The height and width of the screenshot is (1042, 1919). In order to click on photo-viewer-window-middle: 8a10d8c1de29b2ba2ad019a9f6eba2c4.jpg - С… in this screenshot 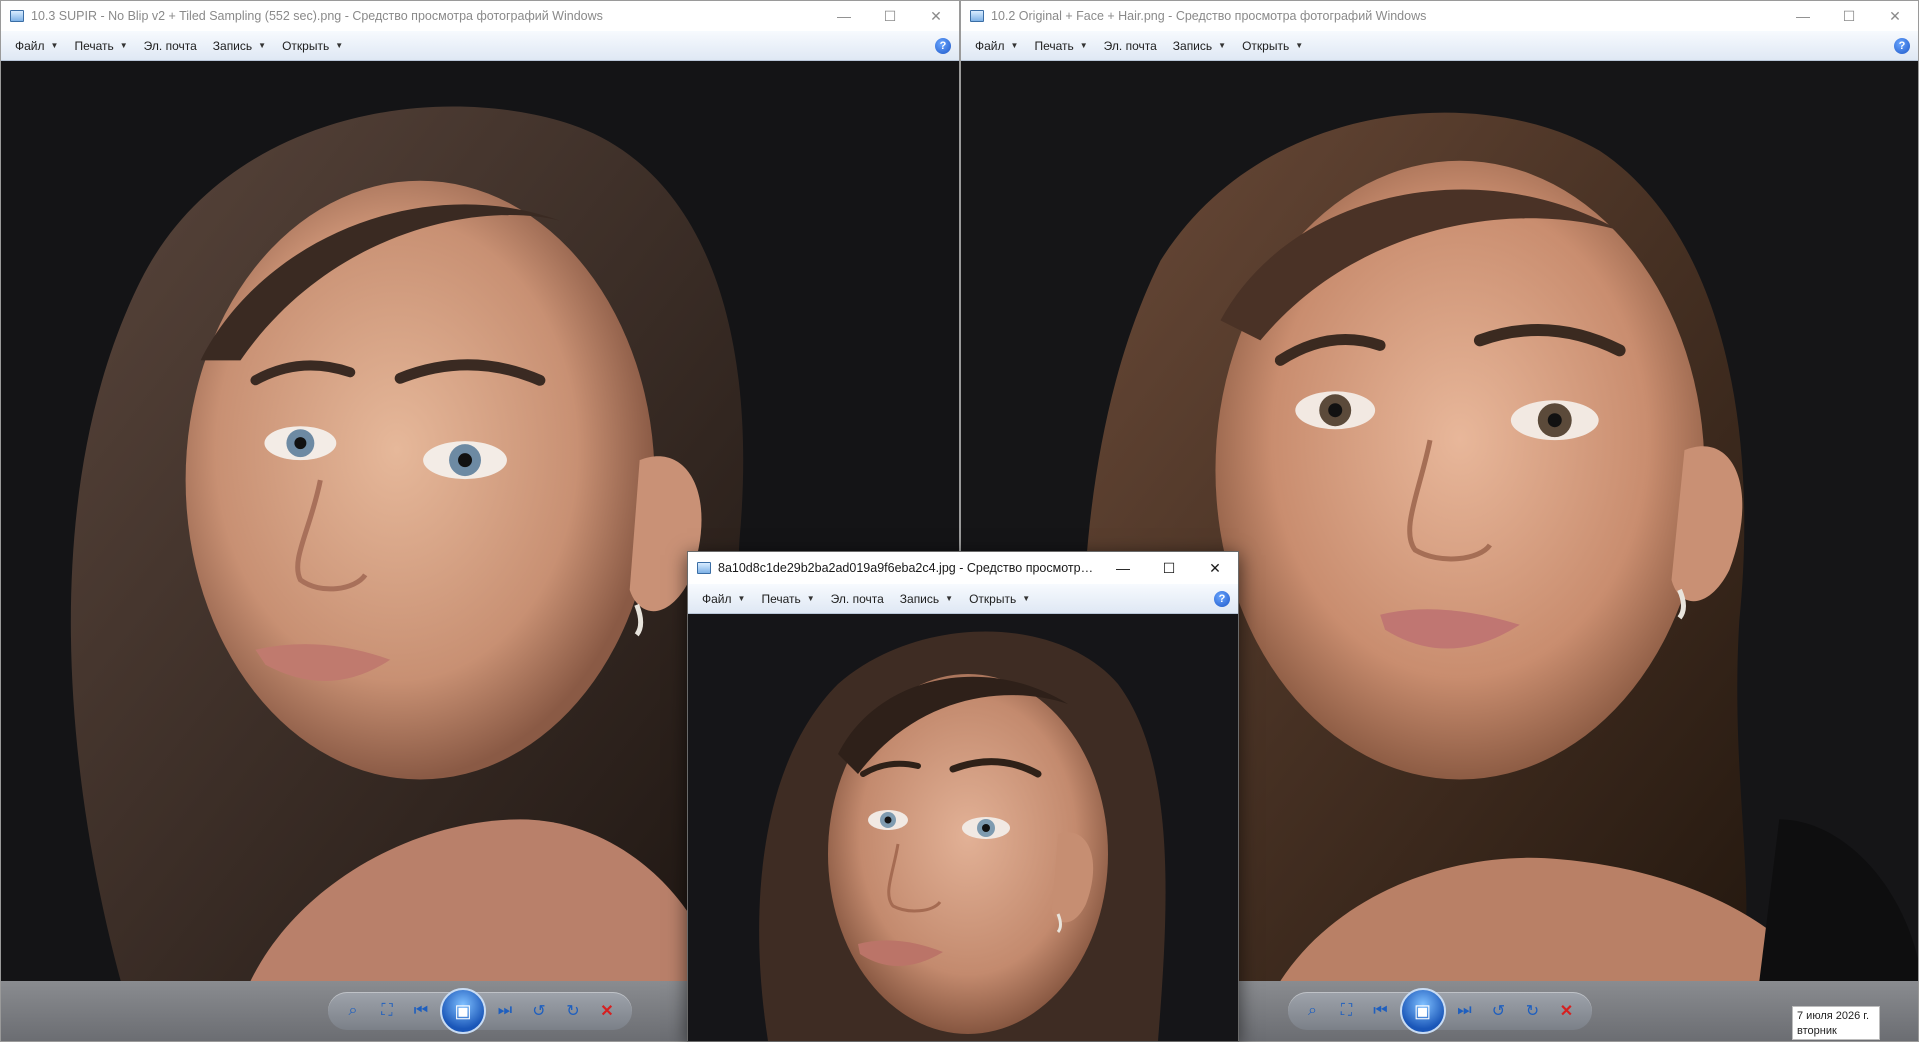, I will do `click(963, 796)`.